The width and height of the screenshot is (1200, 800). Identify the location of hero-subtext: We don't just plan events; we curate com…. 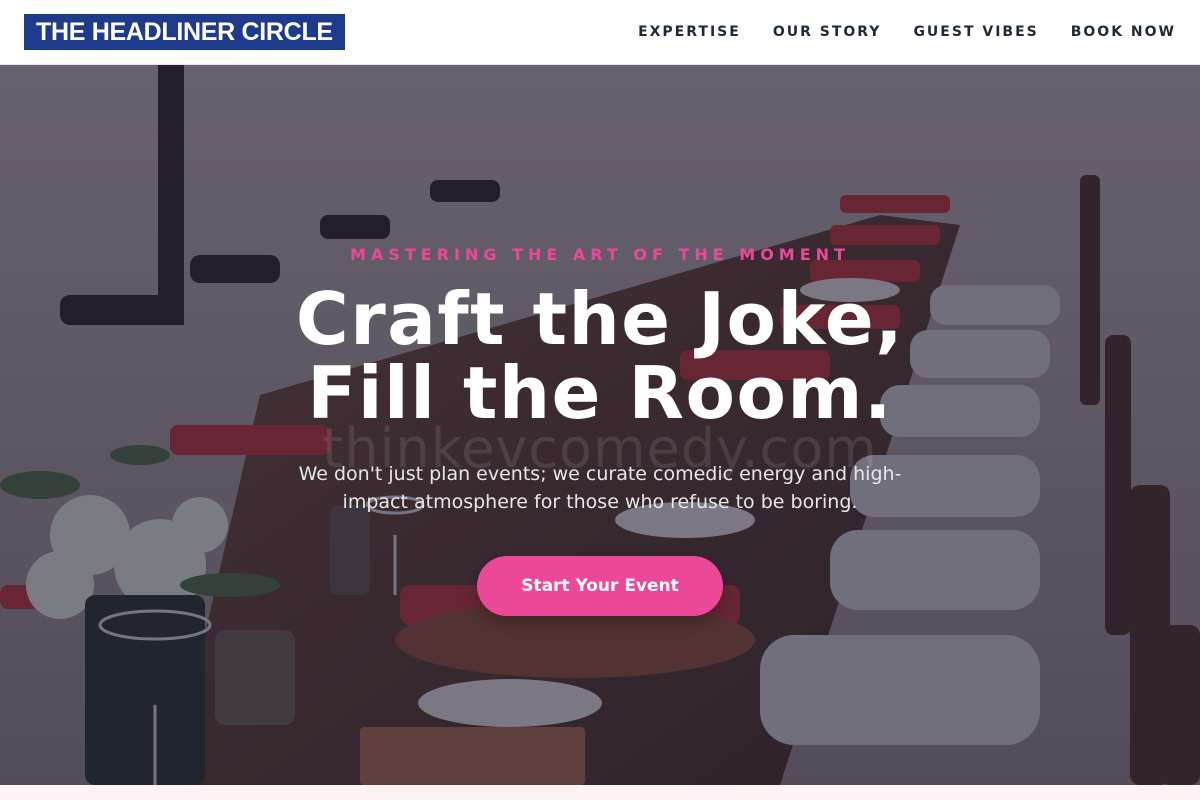
(600, 488).